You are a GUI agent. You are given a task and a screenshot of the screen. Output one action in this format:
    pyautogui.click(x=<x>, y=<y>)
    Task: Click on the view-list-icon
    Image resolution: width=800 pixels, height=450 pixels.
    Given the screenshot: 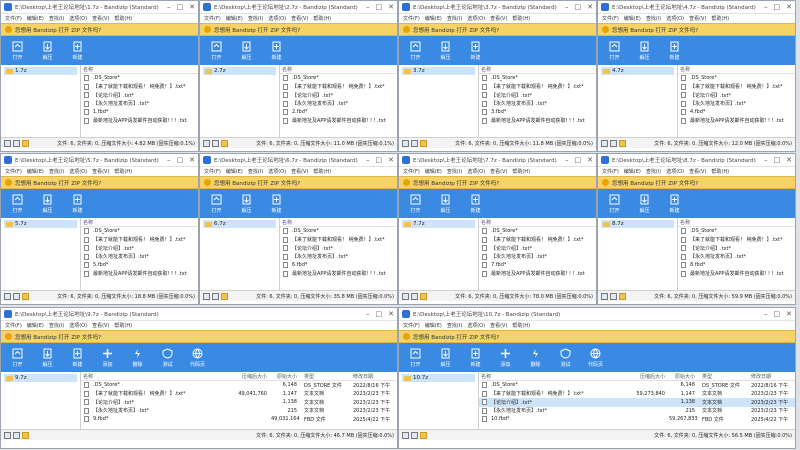 What is the action you would take?
    pyautogui.click(x=7, y=296)
    